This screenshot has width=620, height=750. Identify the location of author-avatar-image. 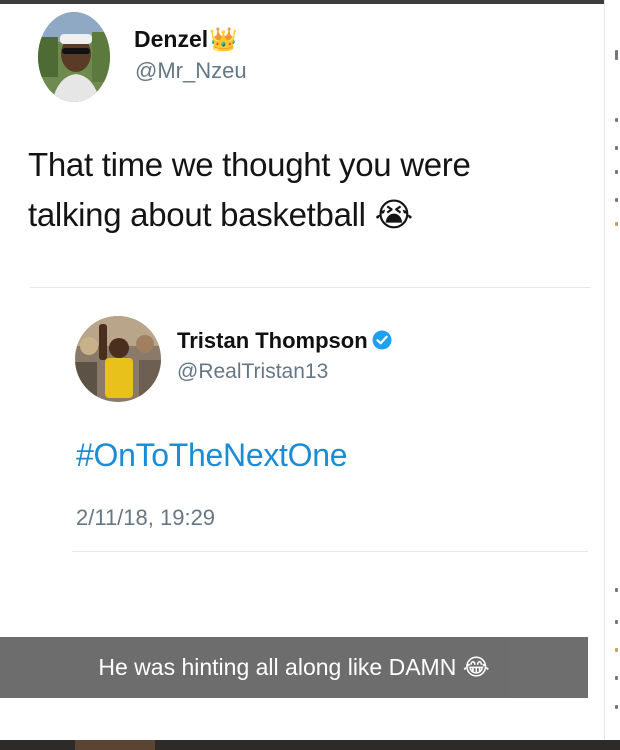
(74, 57).